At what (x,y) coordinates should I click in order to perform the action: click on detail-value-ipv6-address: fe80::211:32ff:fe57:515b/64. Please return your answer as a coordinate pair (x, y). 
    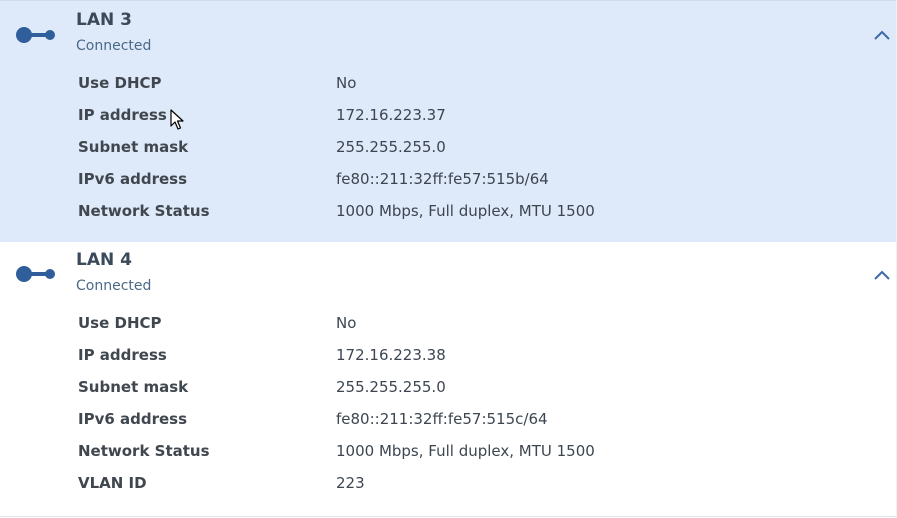
    Looking at the image, I should click on (442, 179).